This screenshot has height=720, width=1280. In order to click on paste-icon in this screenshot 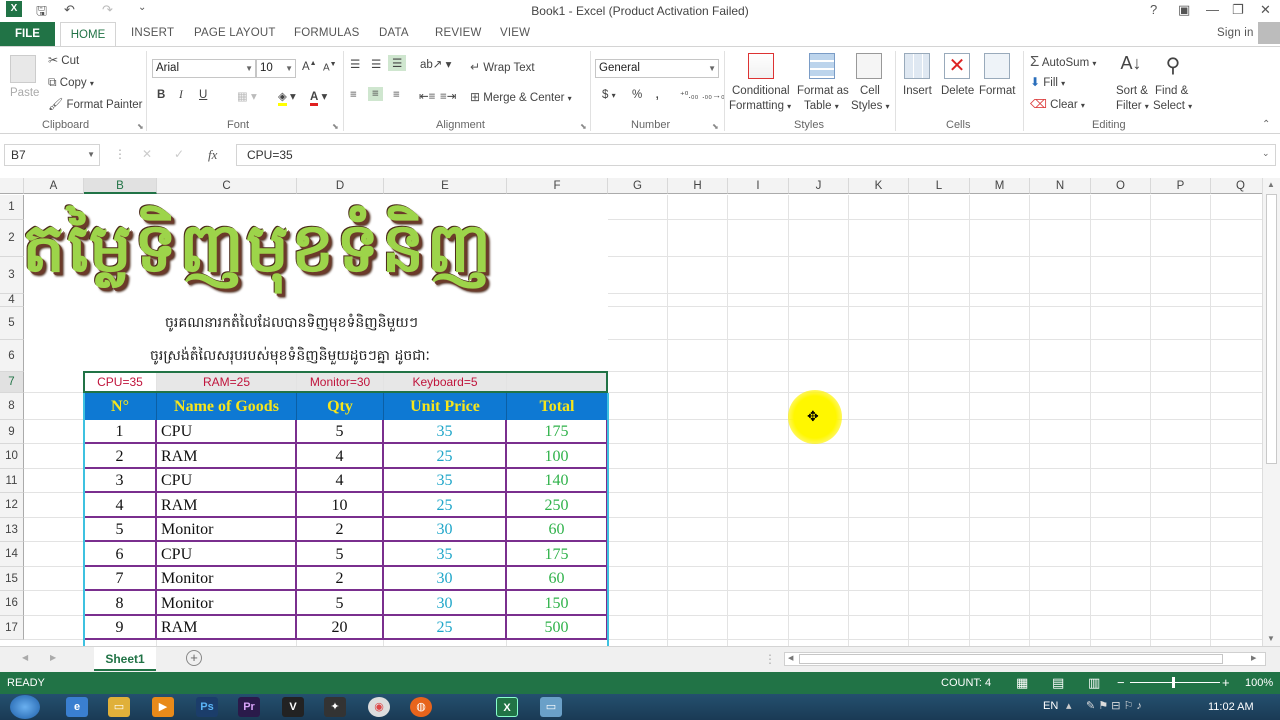, I will do `click(23, 69)`.